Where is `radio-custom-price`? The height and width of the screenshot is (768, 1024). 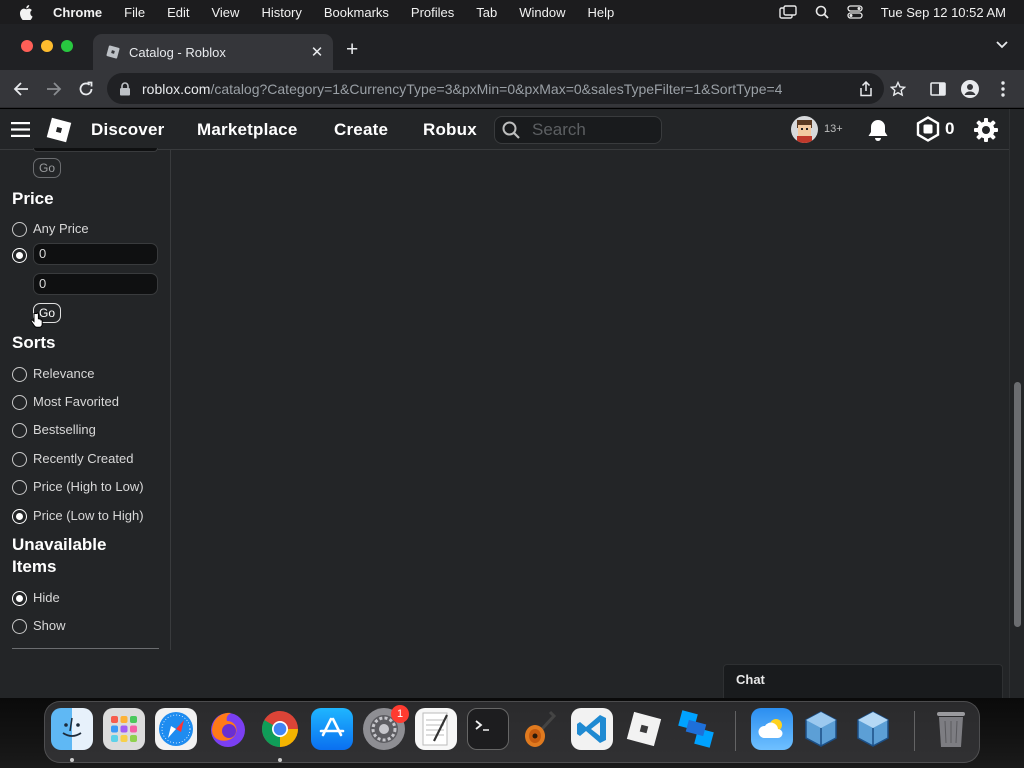 radio-custom-price is located at coordinates (19, 255).